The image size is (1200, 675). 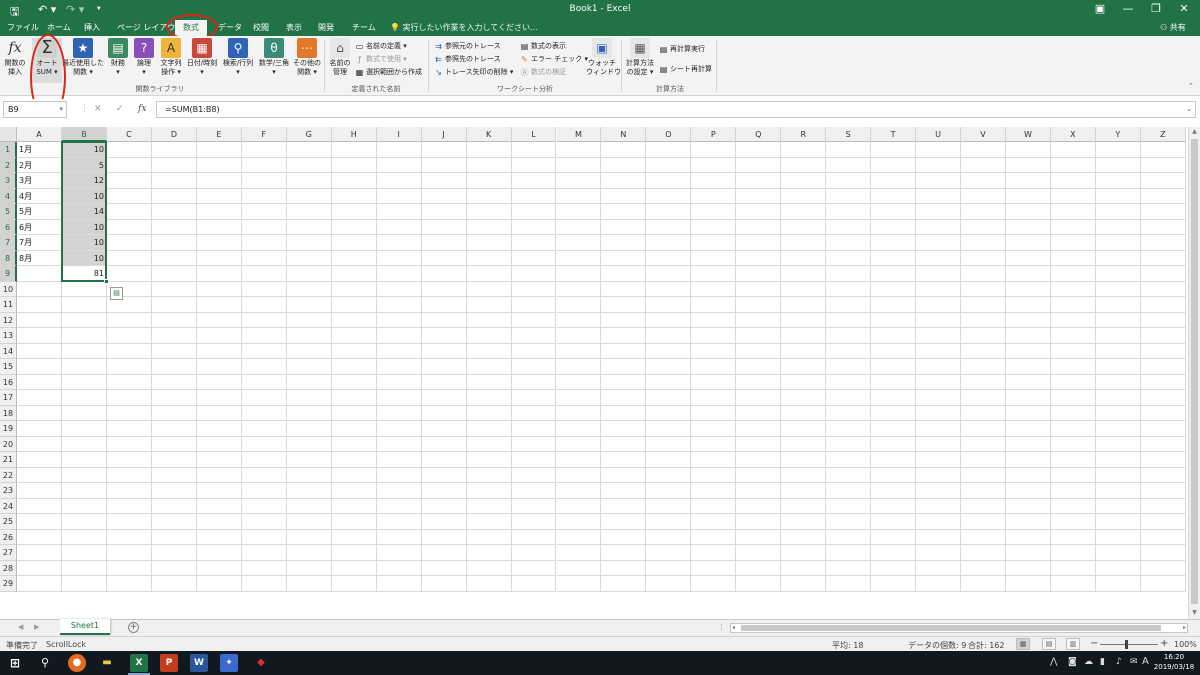 What do you see at coordinates (939, 258) in the screenshot?
I see `cell-u8` at bounding box center [939, 258].